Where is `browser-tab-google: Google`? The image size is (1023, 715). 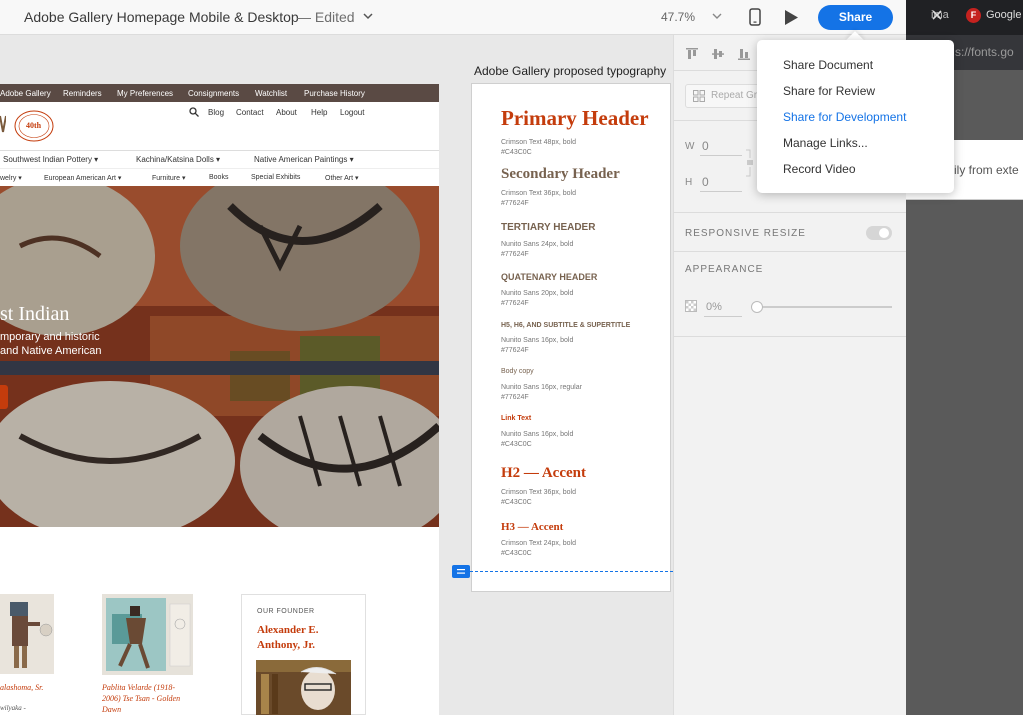 browser-tab-google: Google is located at coordinates (1003, 15).